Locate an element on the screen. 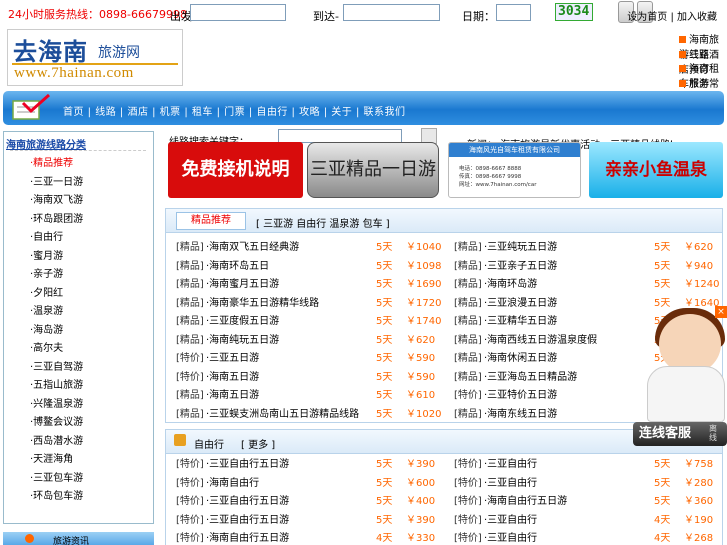  row-price: ￥600 is located at coordinates (421, 483).